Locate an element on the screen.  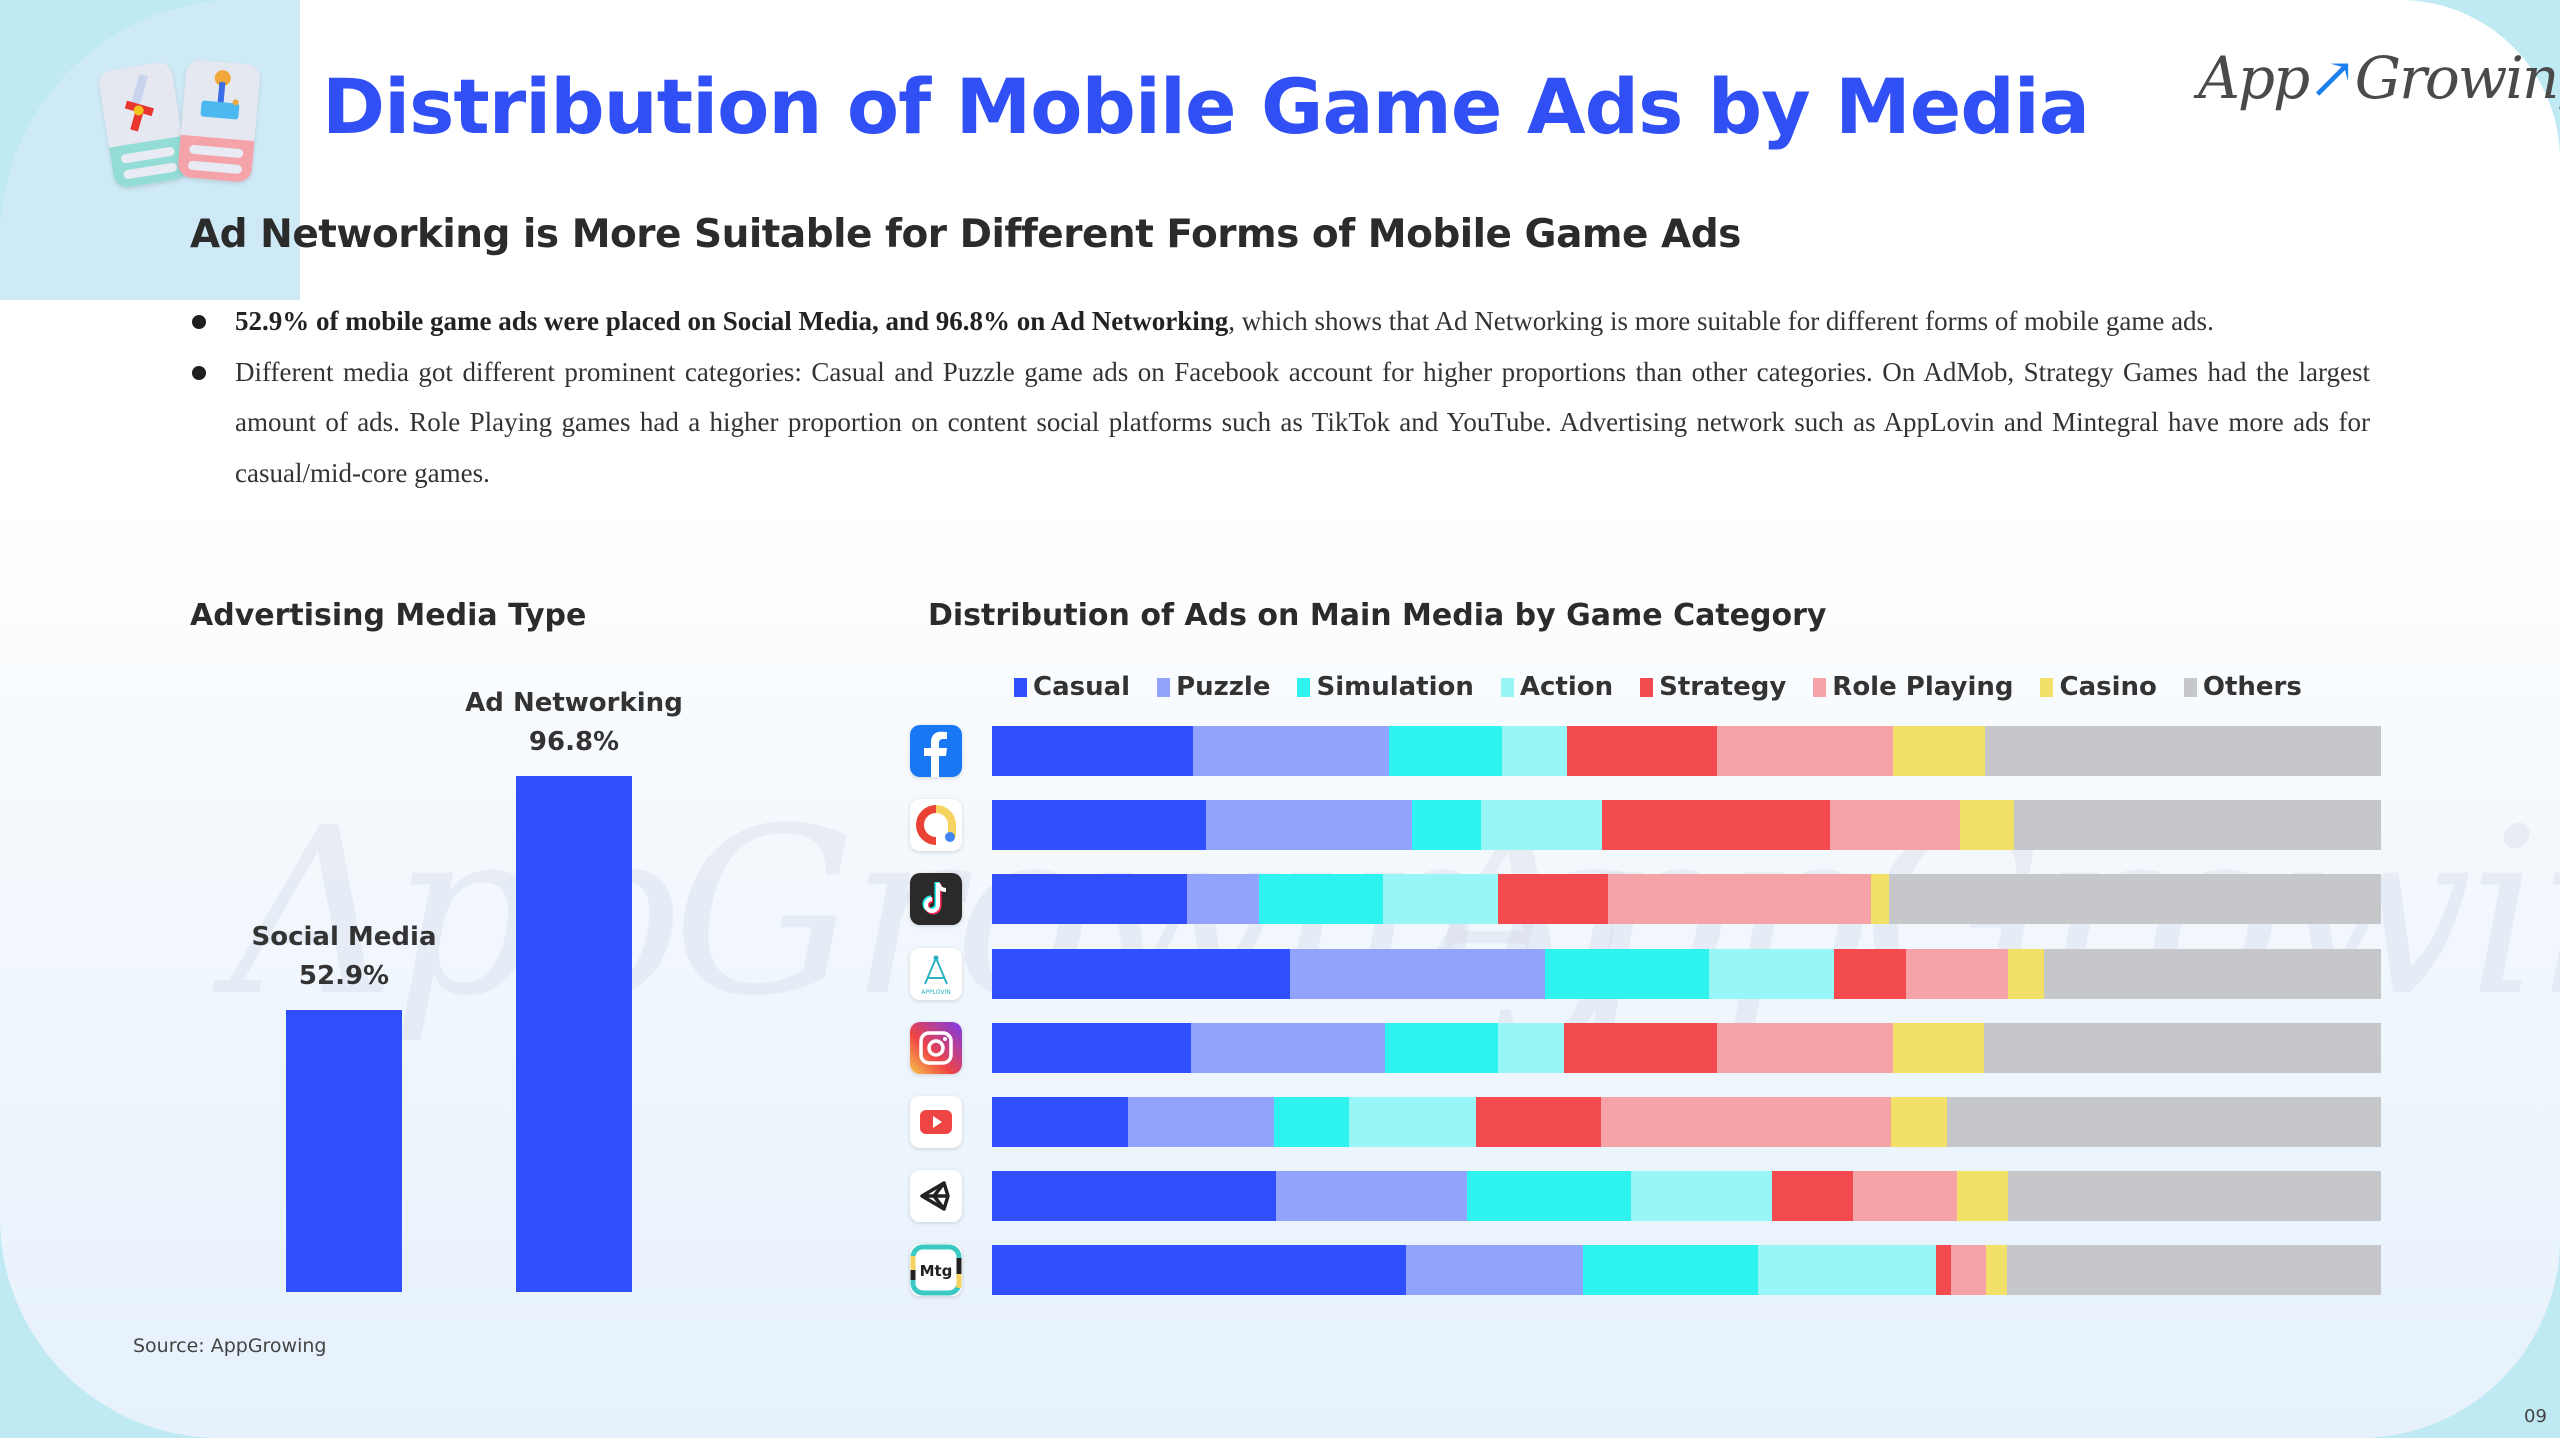
legend-label: Action is located at coordinates (1566, 687).